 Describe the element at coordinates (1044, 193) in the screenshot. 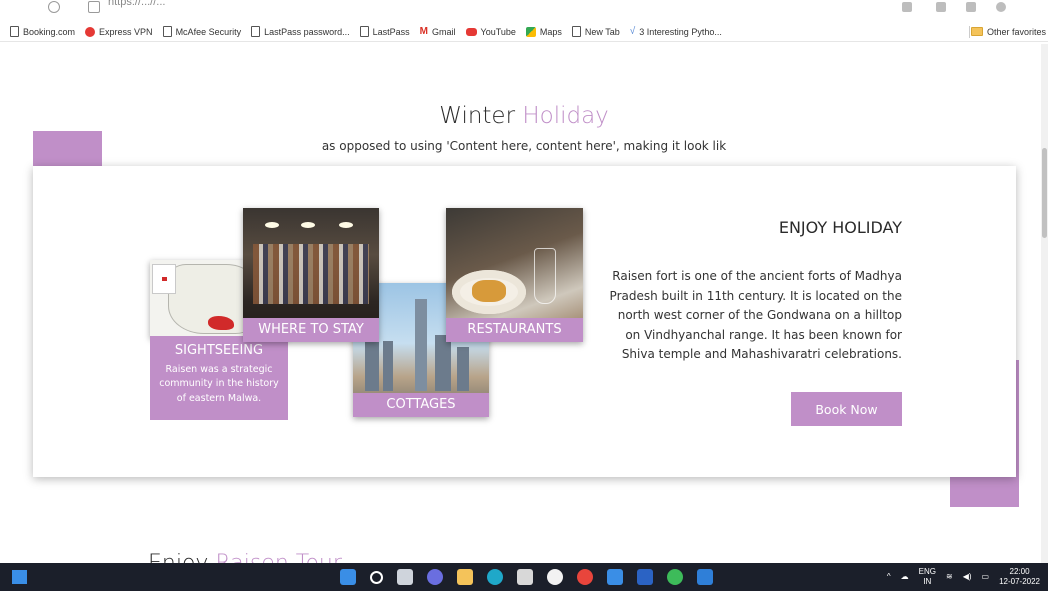

I see `scrollbar-thumb` at that location.